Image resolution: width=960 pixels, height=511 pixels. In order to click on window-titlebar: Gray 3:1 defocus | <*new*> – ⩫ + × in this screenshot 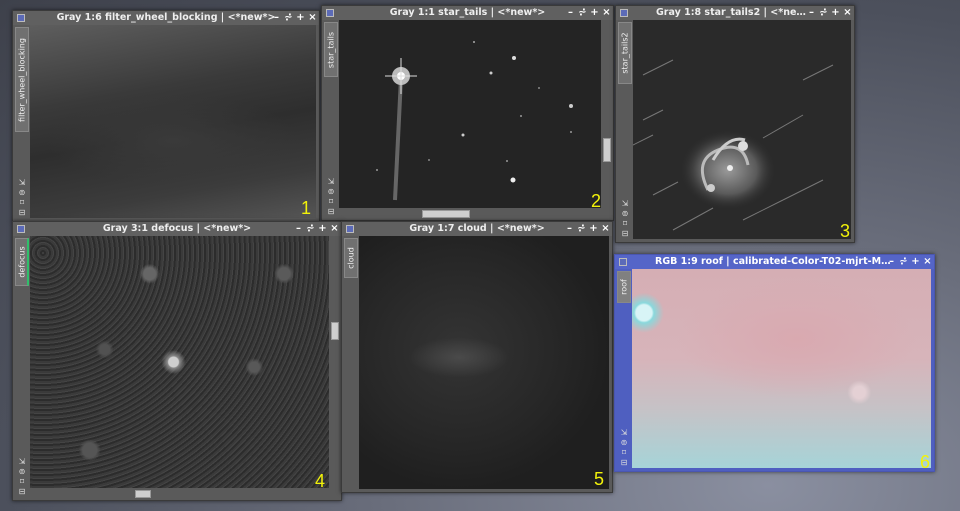, I will do `click(177, 229)`.